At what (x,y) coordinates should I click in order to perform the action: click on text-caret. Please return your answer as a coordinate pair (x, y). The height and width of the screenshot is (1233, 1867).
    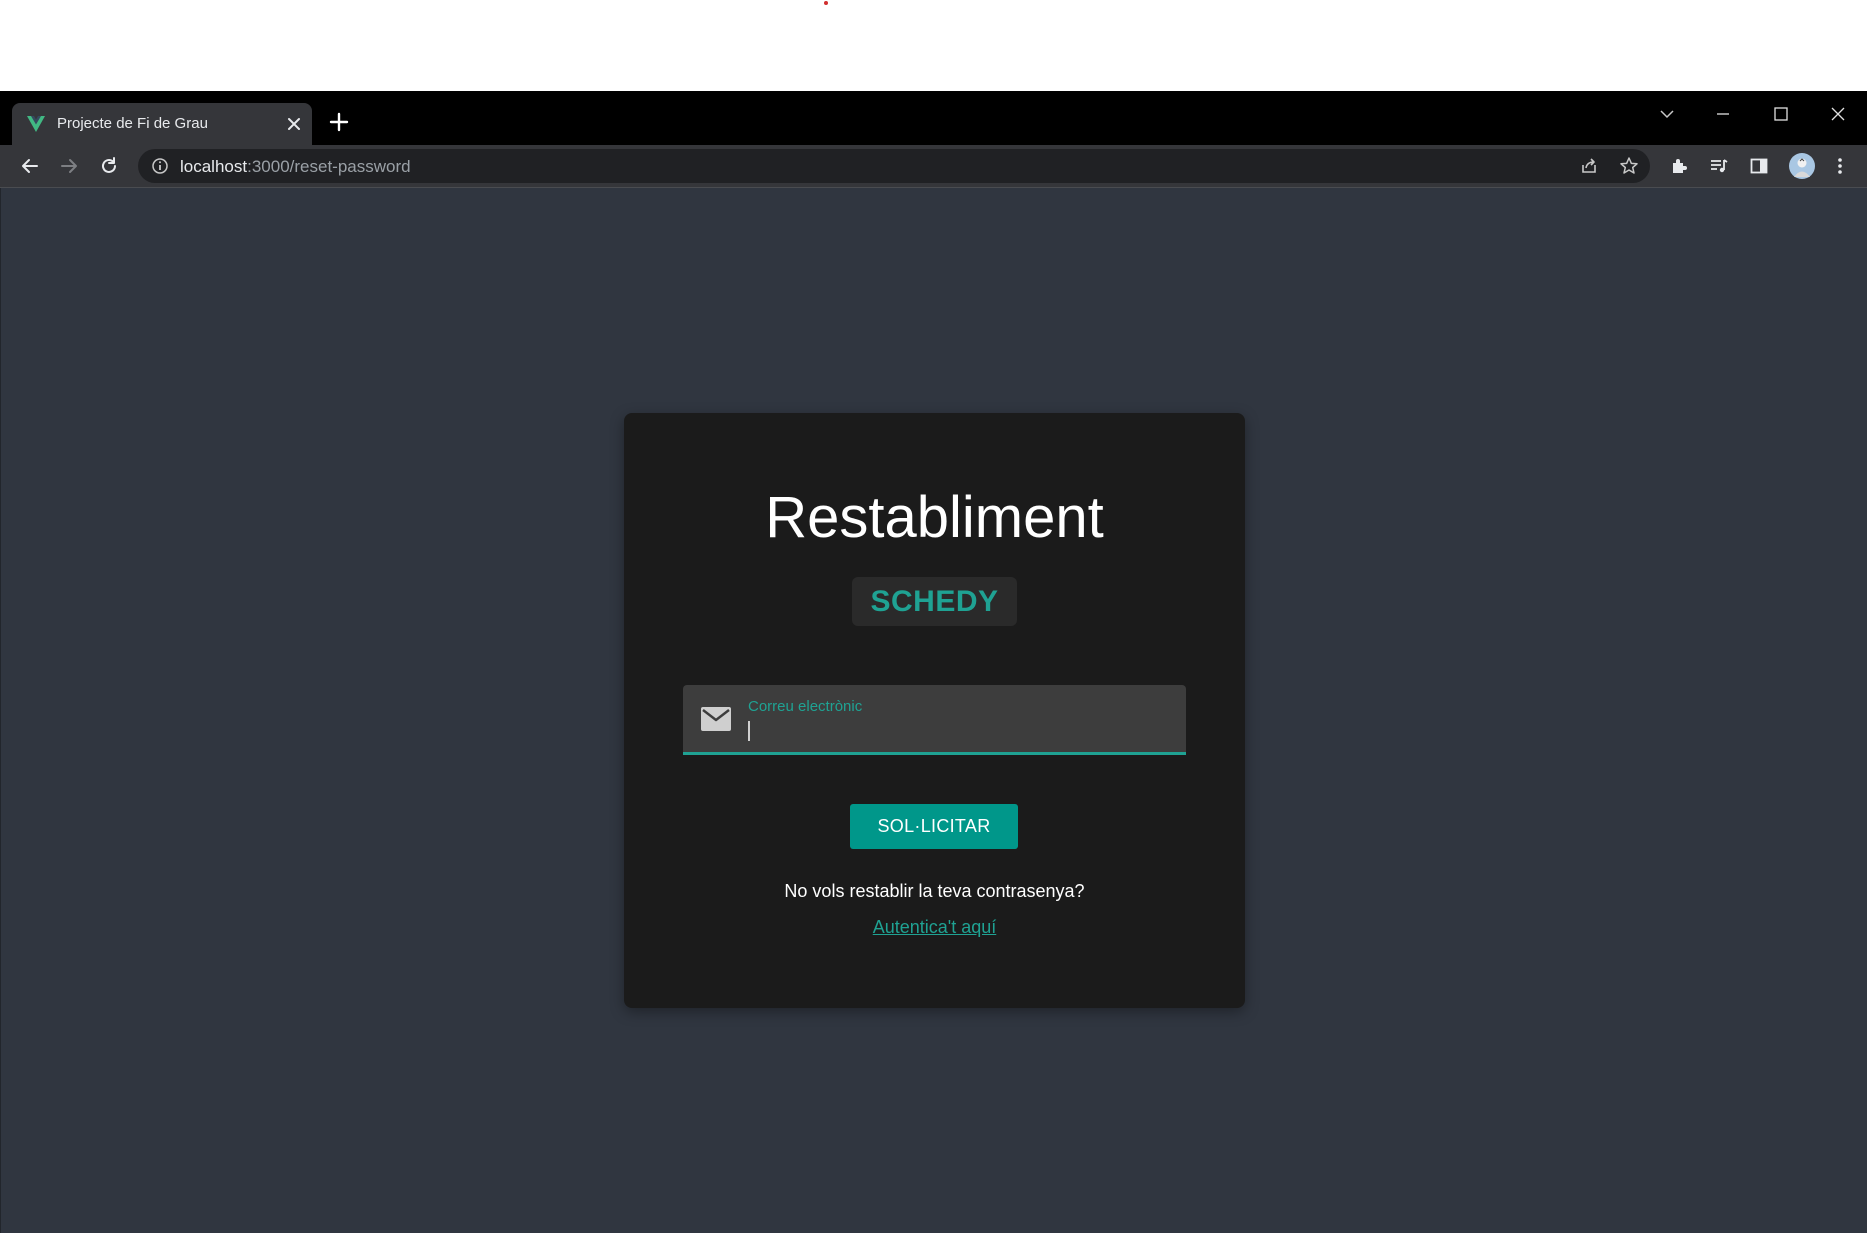
    Looking at the image, I should click on (749, 731).